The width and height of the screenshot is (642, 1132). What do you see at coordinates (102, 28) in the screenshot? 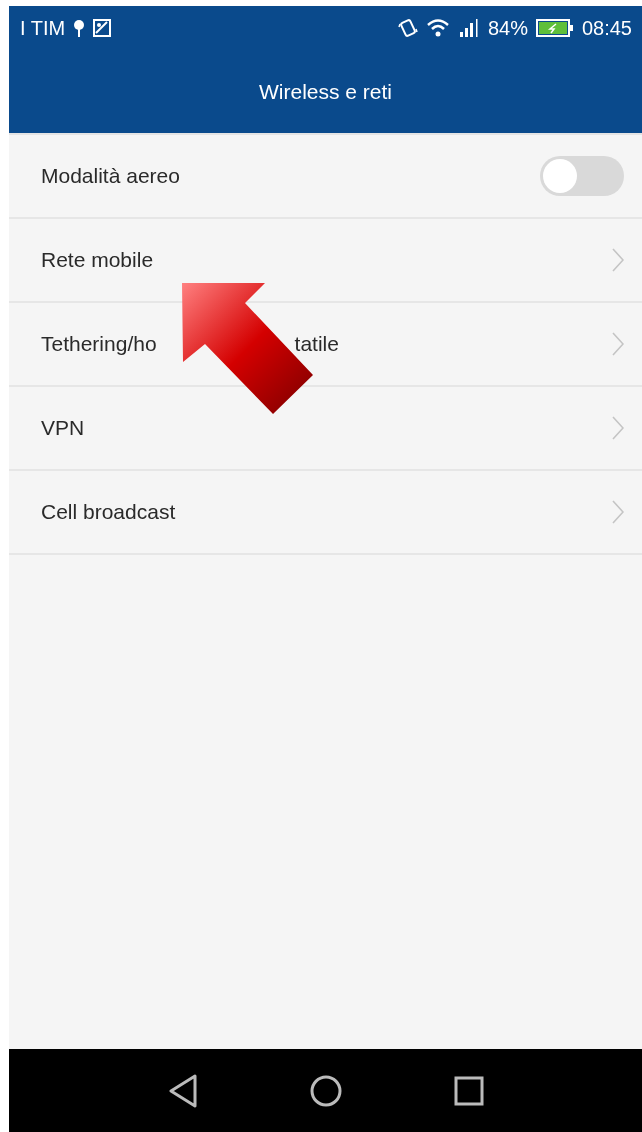
I see `image-icon` at bounding box center [102, 28].